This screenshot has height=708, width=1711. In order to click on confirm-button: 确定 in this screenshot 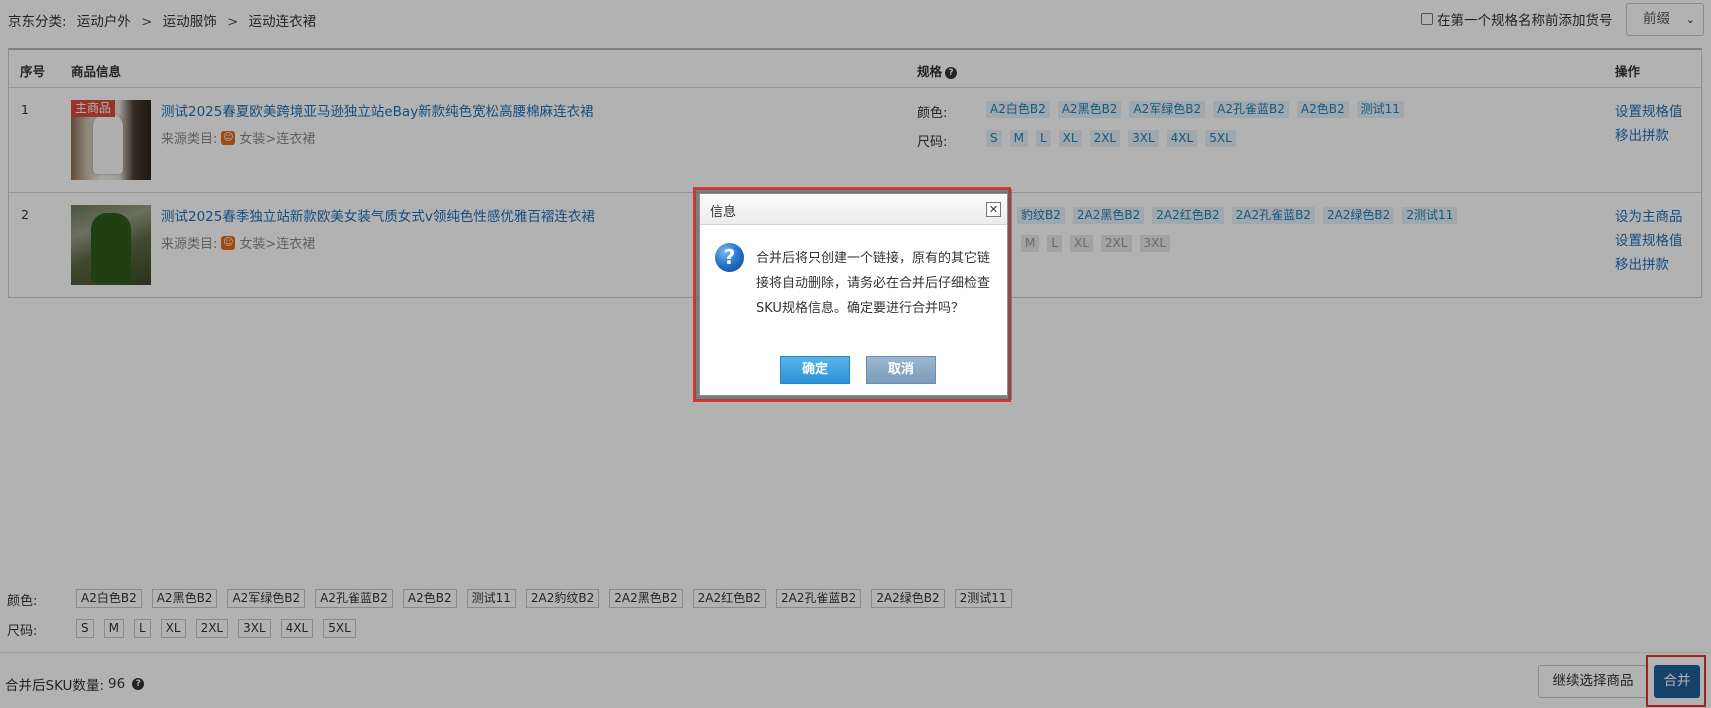, I will do `click(815, 370)`.